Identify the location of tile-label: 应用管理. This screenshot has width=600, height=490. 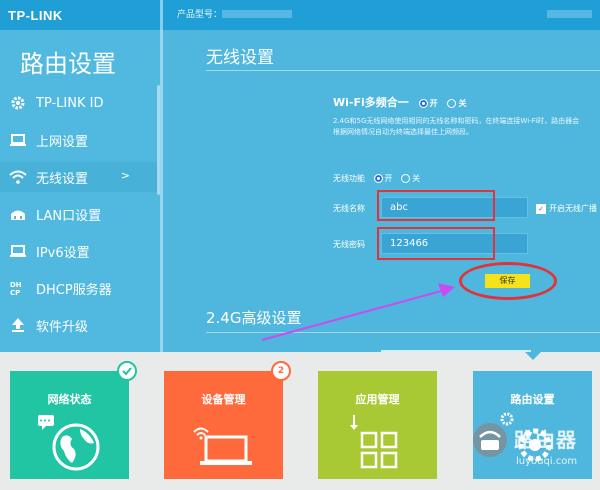
(377, 399).